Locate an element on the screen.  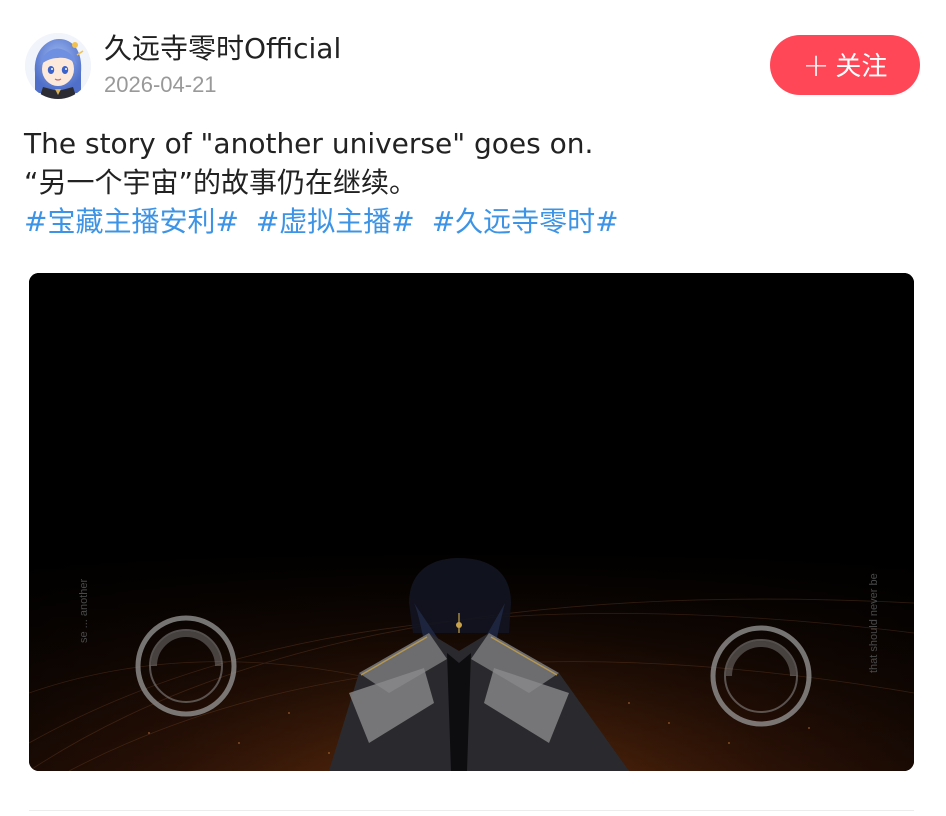
media-caption-left: se ... another is located at coordinates (84, 610).